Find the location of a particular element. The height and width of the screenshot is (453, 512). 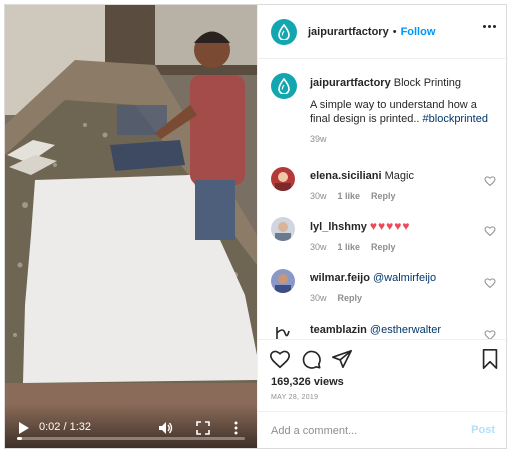

comment-bubble-icon is located at coordinates (311, 359).